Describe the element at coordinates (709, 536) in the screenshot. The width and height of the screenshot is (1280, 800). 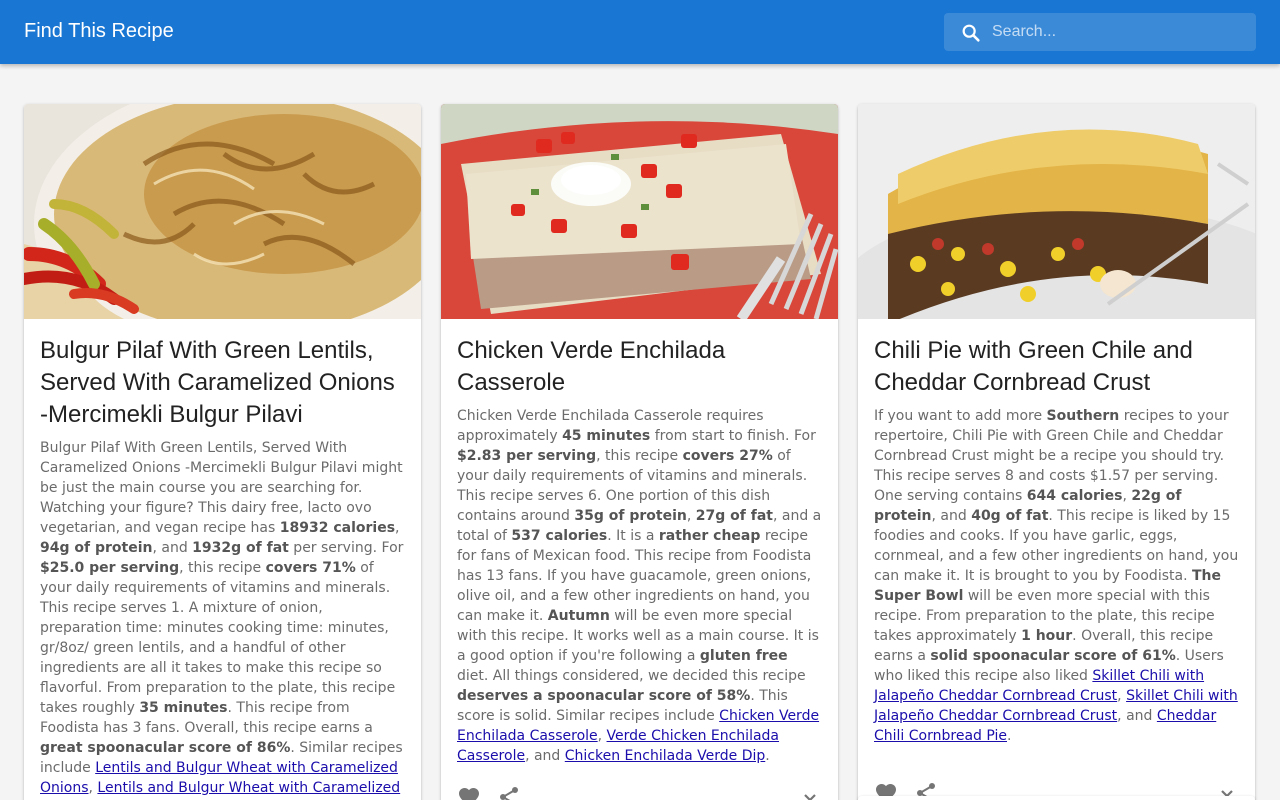
I see `summary-highlight: rather cheap` at that location.